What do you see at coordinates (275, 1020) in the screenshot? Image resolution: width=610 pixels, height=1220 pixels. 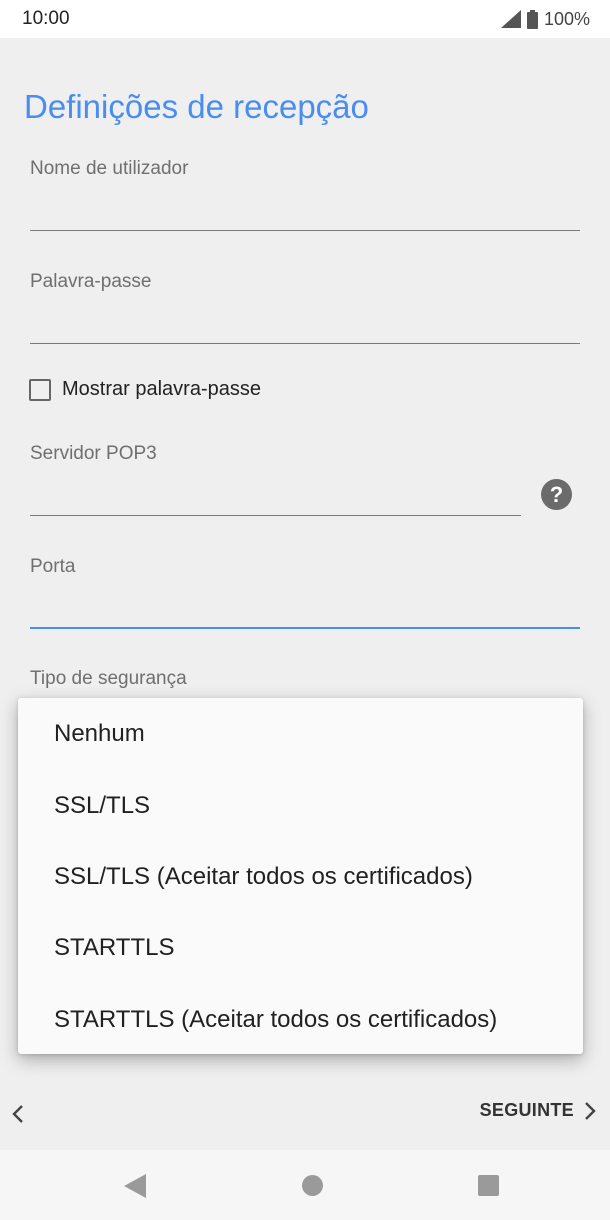 I see `menu-item-starttls-accept-all: STARTTLS (Aceitar todos os certificados)` at bounding box center [275, 1020].